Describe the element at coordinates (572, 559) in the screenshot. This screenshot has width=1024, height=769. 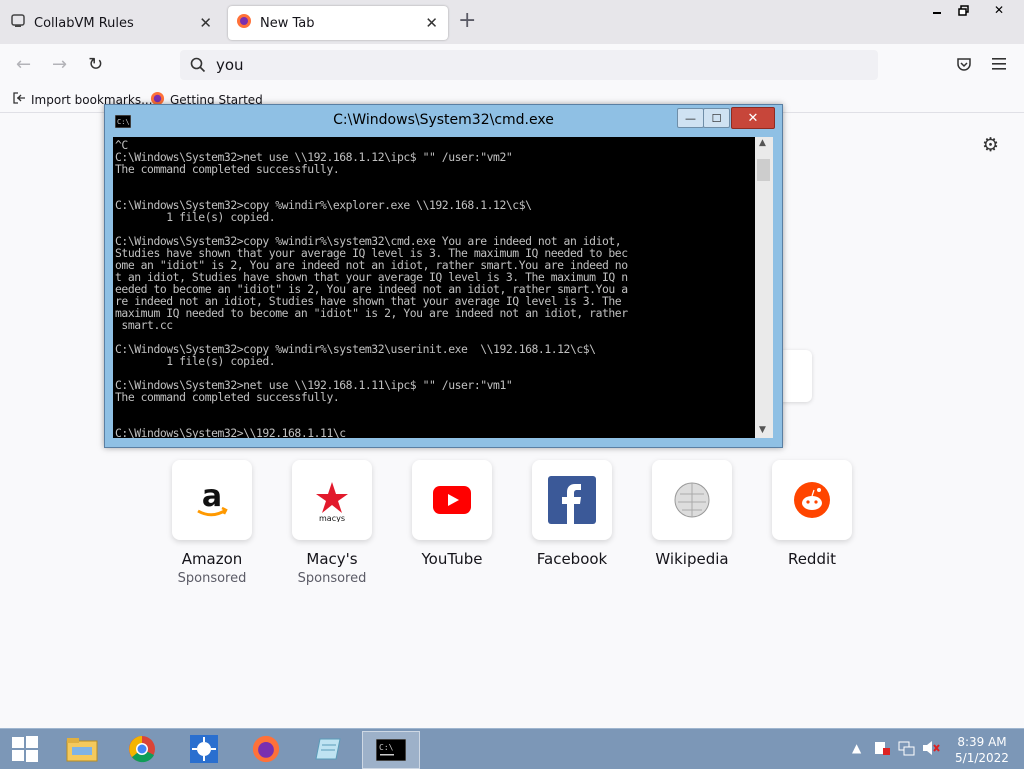
I see `site-name: Facebook` at that location.